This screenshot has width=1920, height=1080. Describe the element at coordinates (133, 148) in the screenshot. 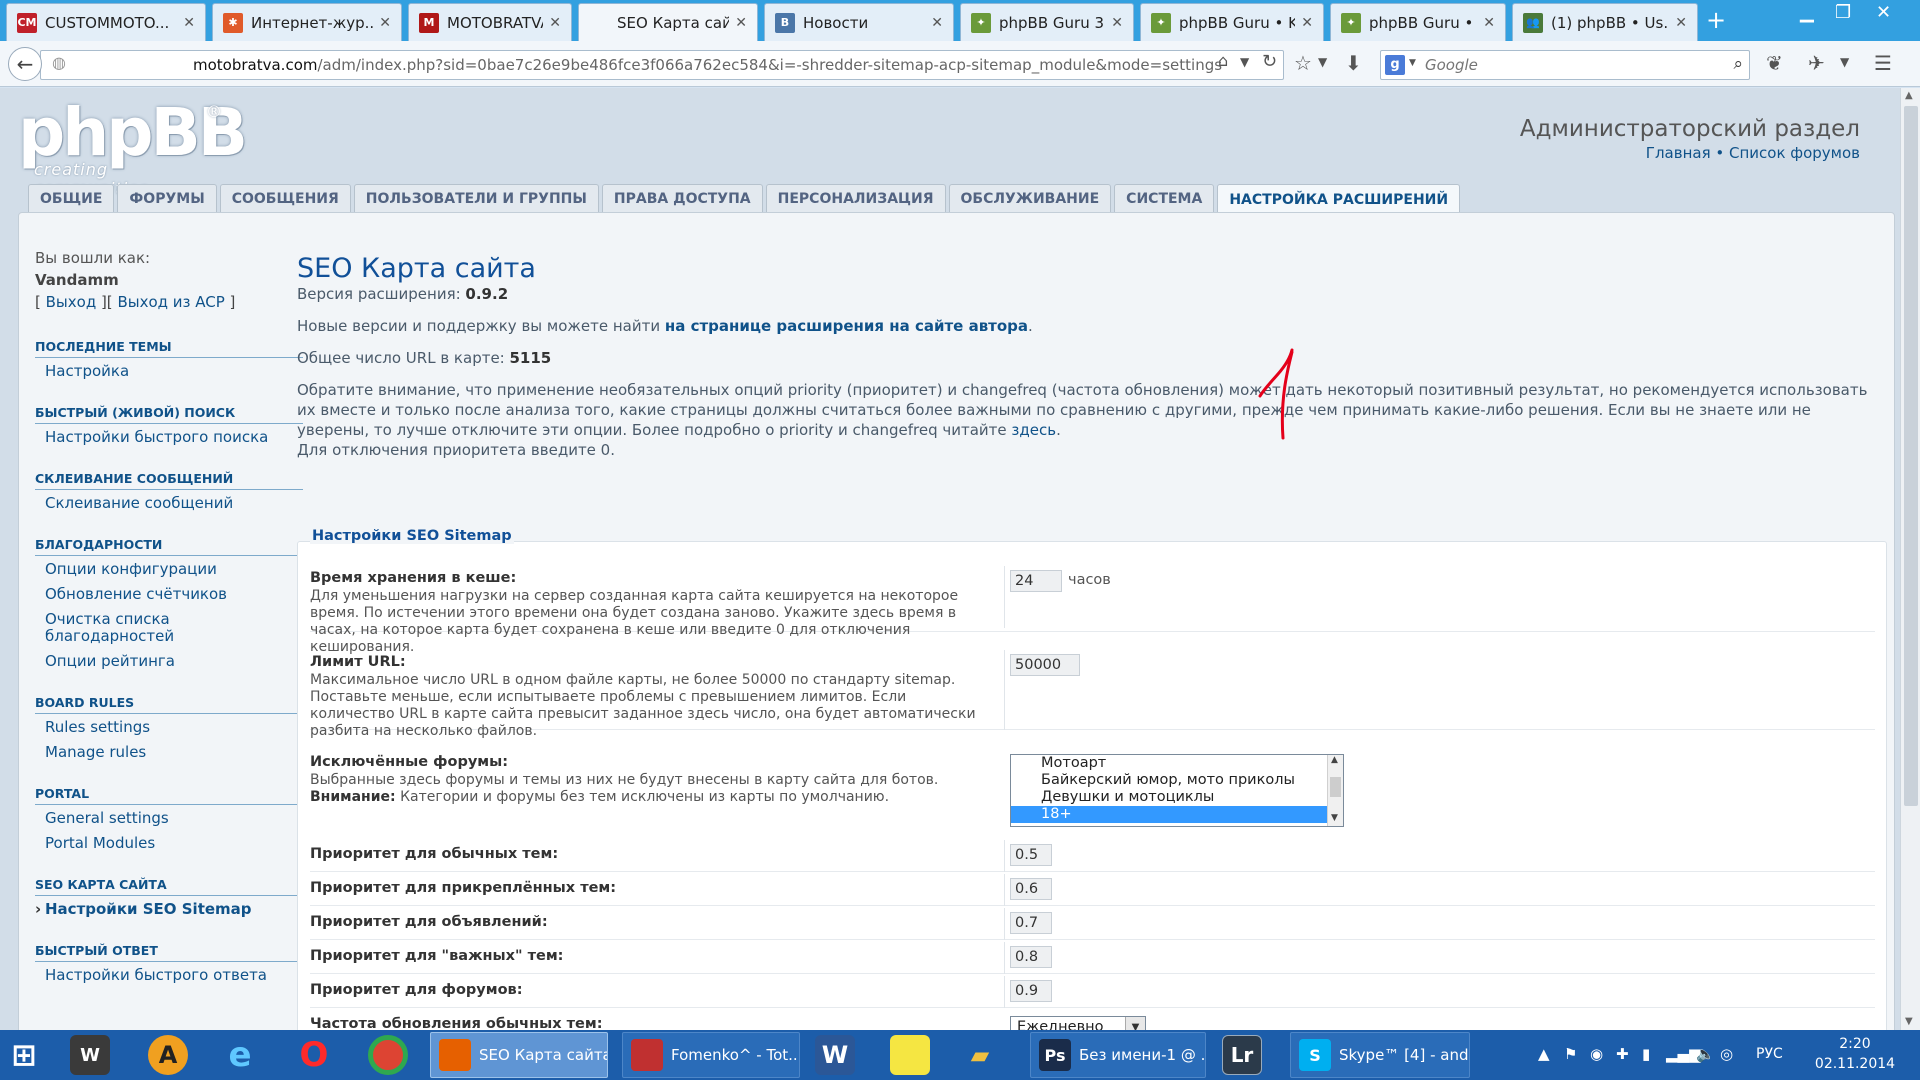

I see `phpbb-logo: phpBB creating communities ®` at that location.